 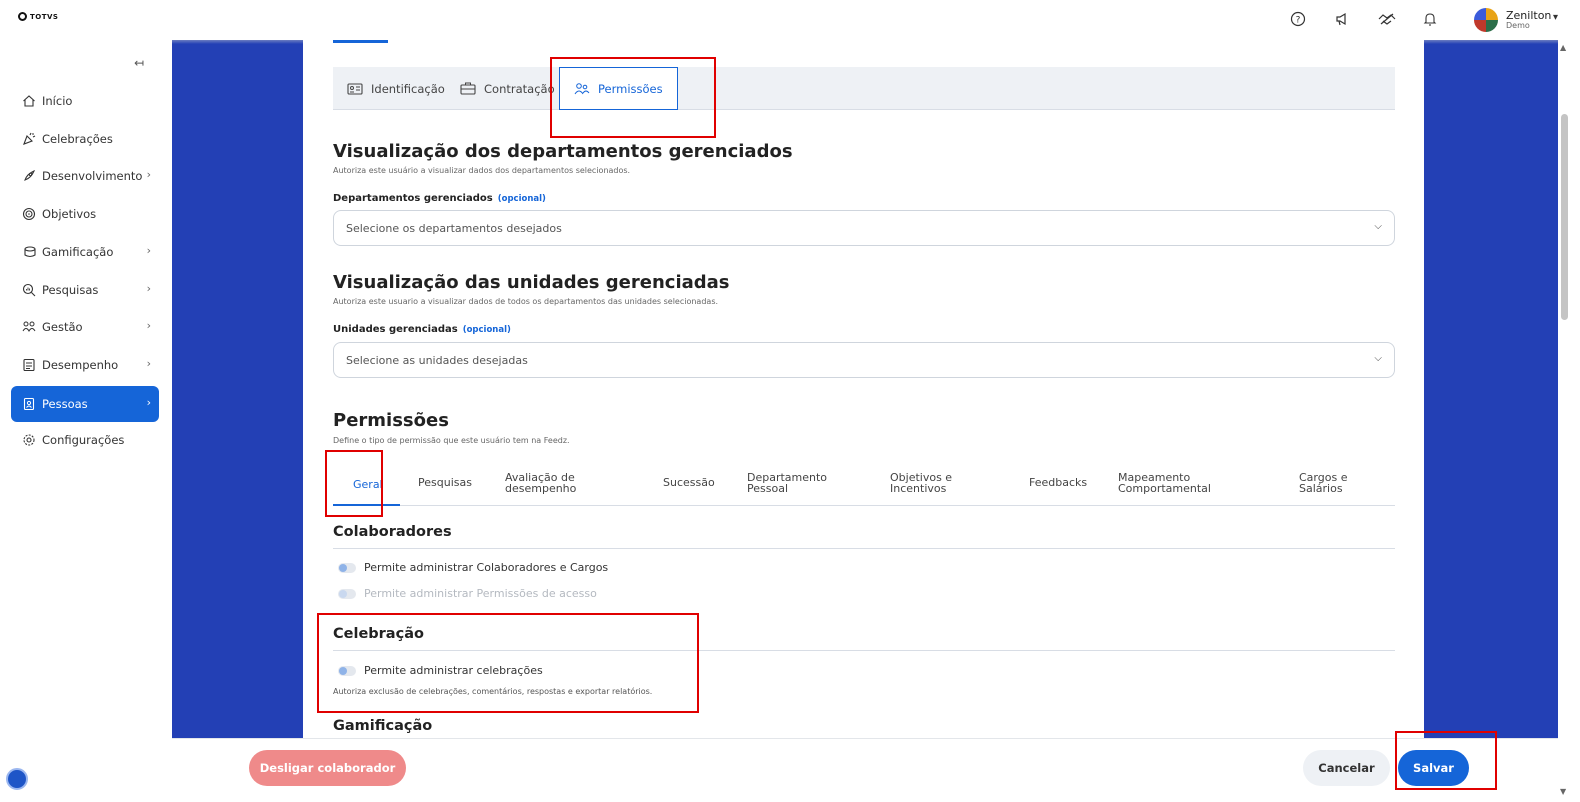 What do you see at coordinates (65, 404) in the screenshot?
I see `sidebar-item-label: Pessoas` at bounding box center [65, 404].